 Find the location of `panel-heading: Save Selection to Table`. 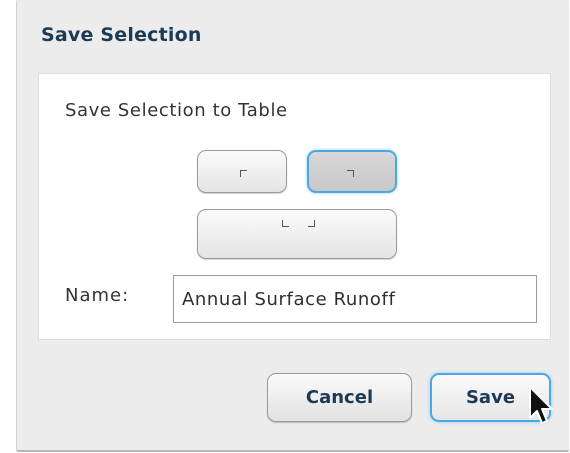

panel-heading: Save Selection to Table is located at coordinates (176, 110).